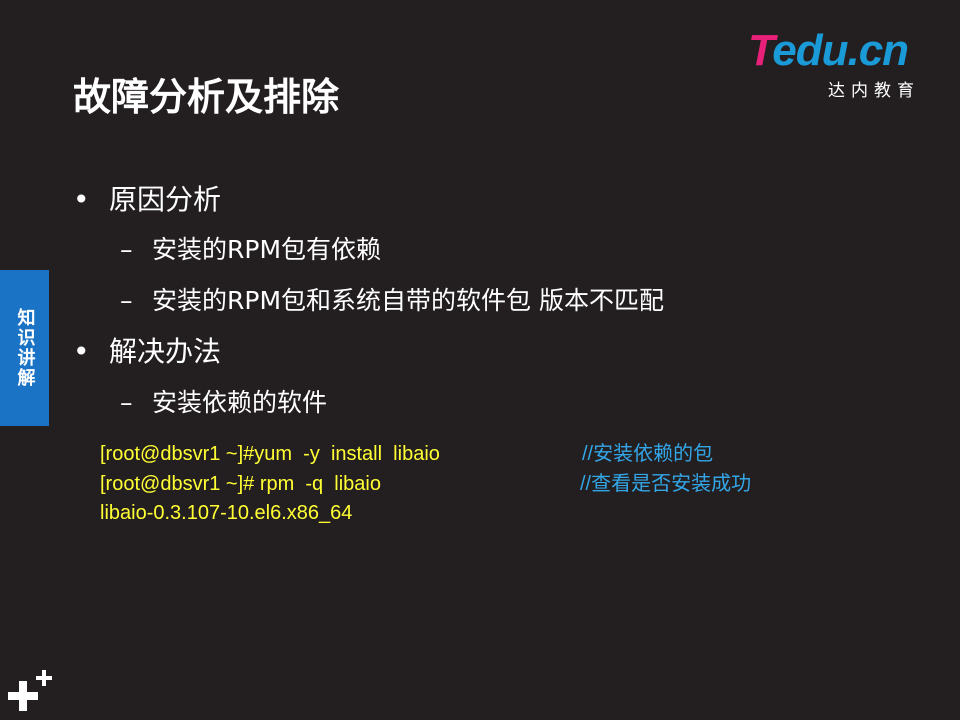  Describe the element at coordinates (240, 402) in the screenshot. I see `bullet-text: 安装依赖的软件` at that location.